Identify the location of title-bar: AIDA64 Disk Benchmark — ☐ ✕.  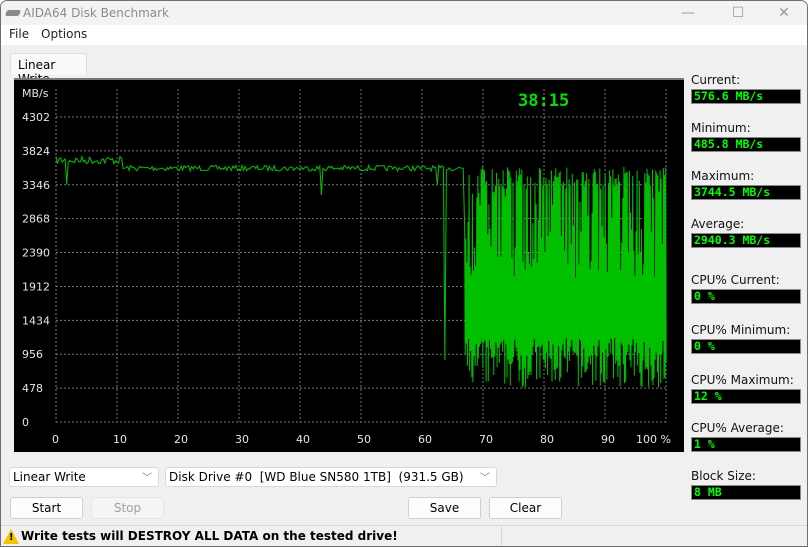
(404, 13).